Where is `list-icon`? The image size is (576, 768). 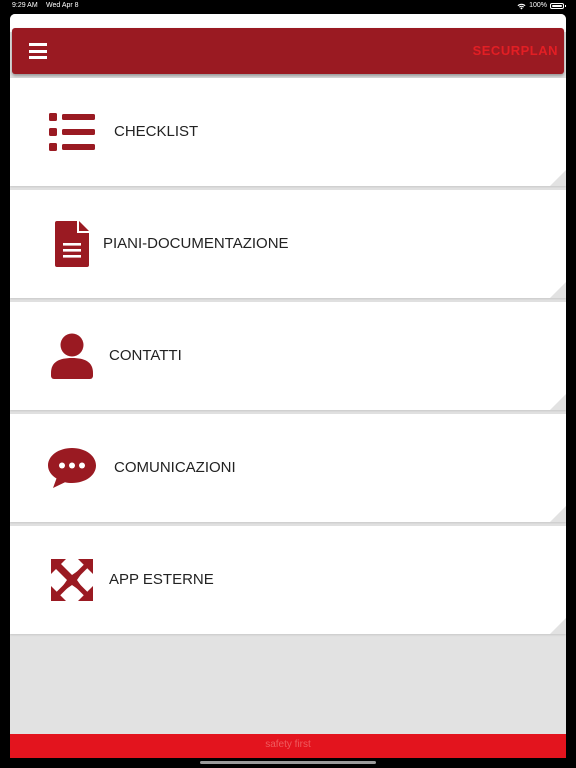
list-icon is located at coordinates (72, 132).